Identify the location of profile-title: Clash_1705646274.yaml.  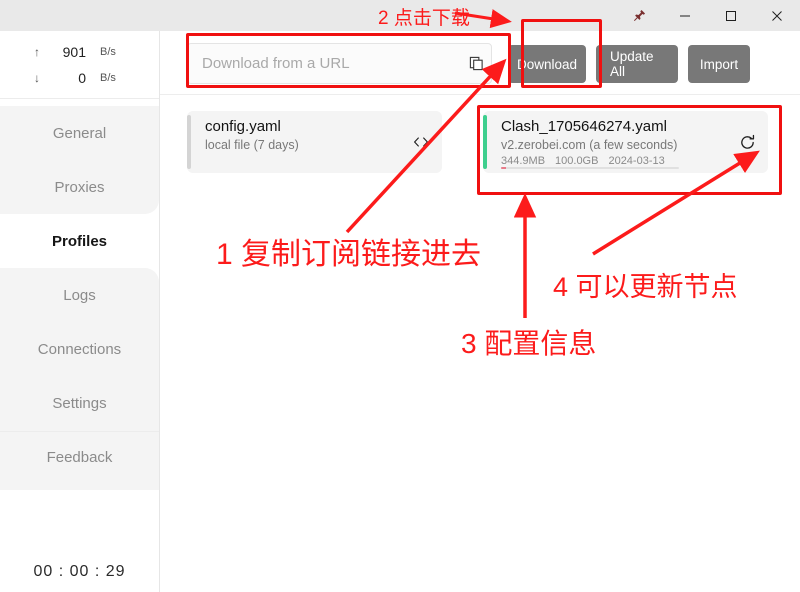
(584, 126).